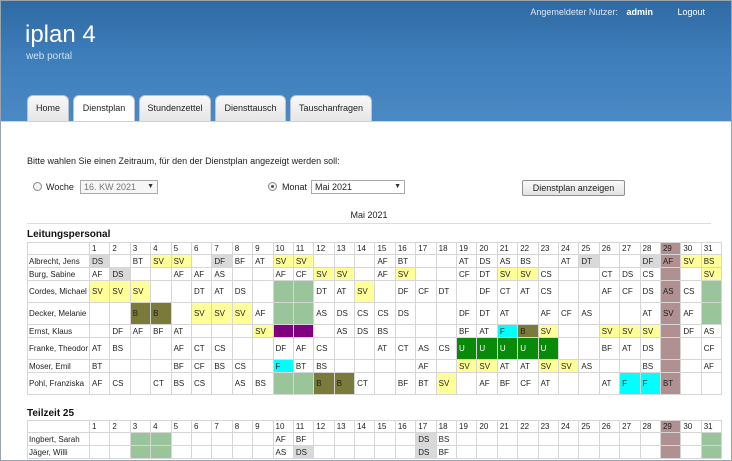 The width and height of the screenshot is (732, 461). Describe the element at coordinates (104, 108) in the screenshot. I see `tab-dienstplan: Dienstplan` at that location.